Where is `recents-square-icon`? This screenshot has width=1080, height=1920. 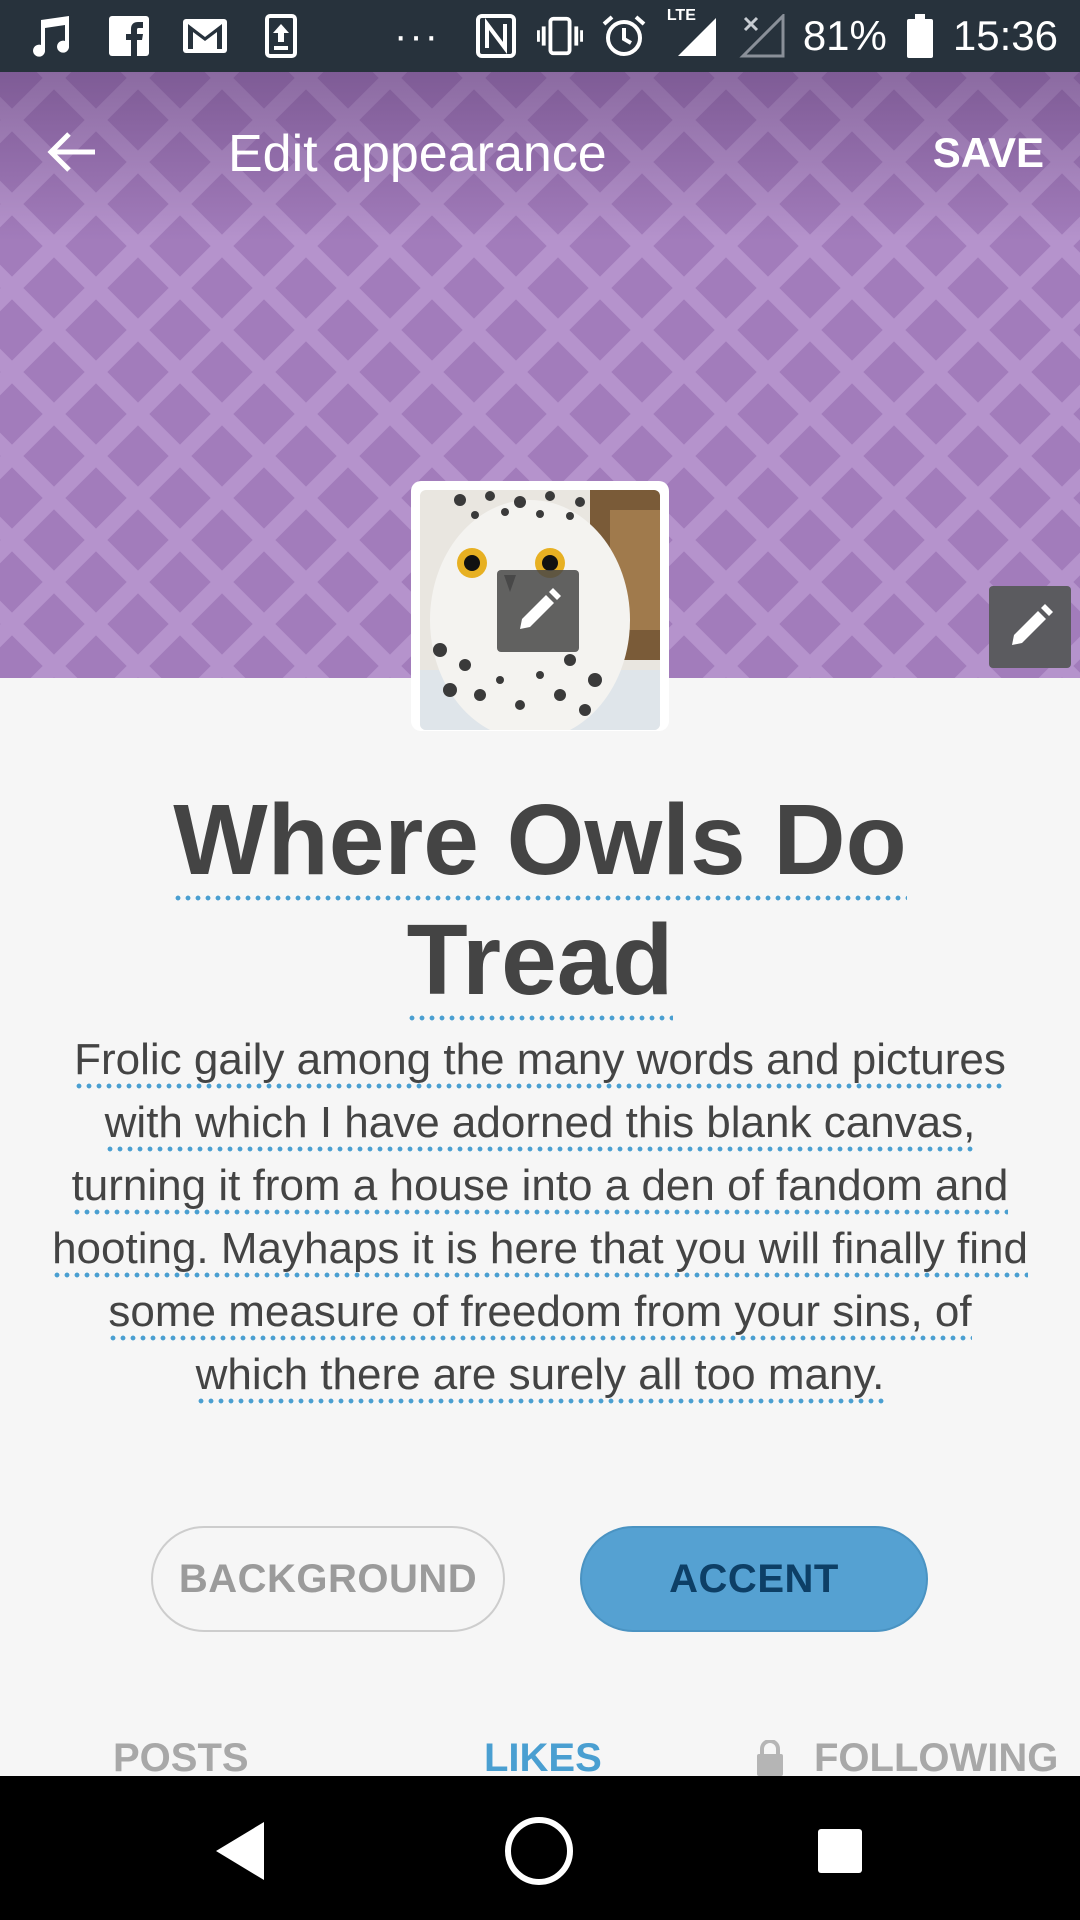 recents-square-icon is located at coordinates (840, 1851).